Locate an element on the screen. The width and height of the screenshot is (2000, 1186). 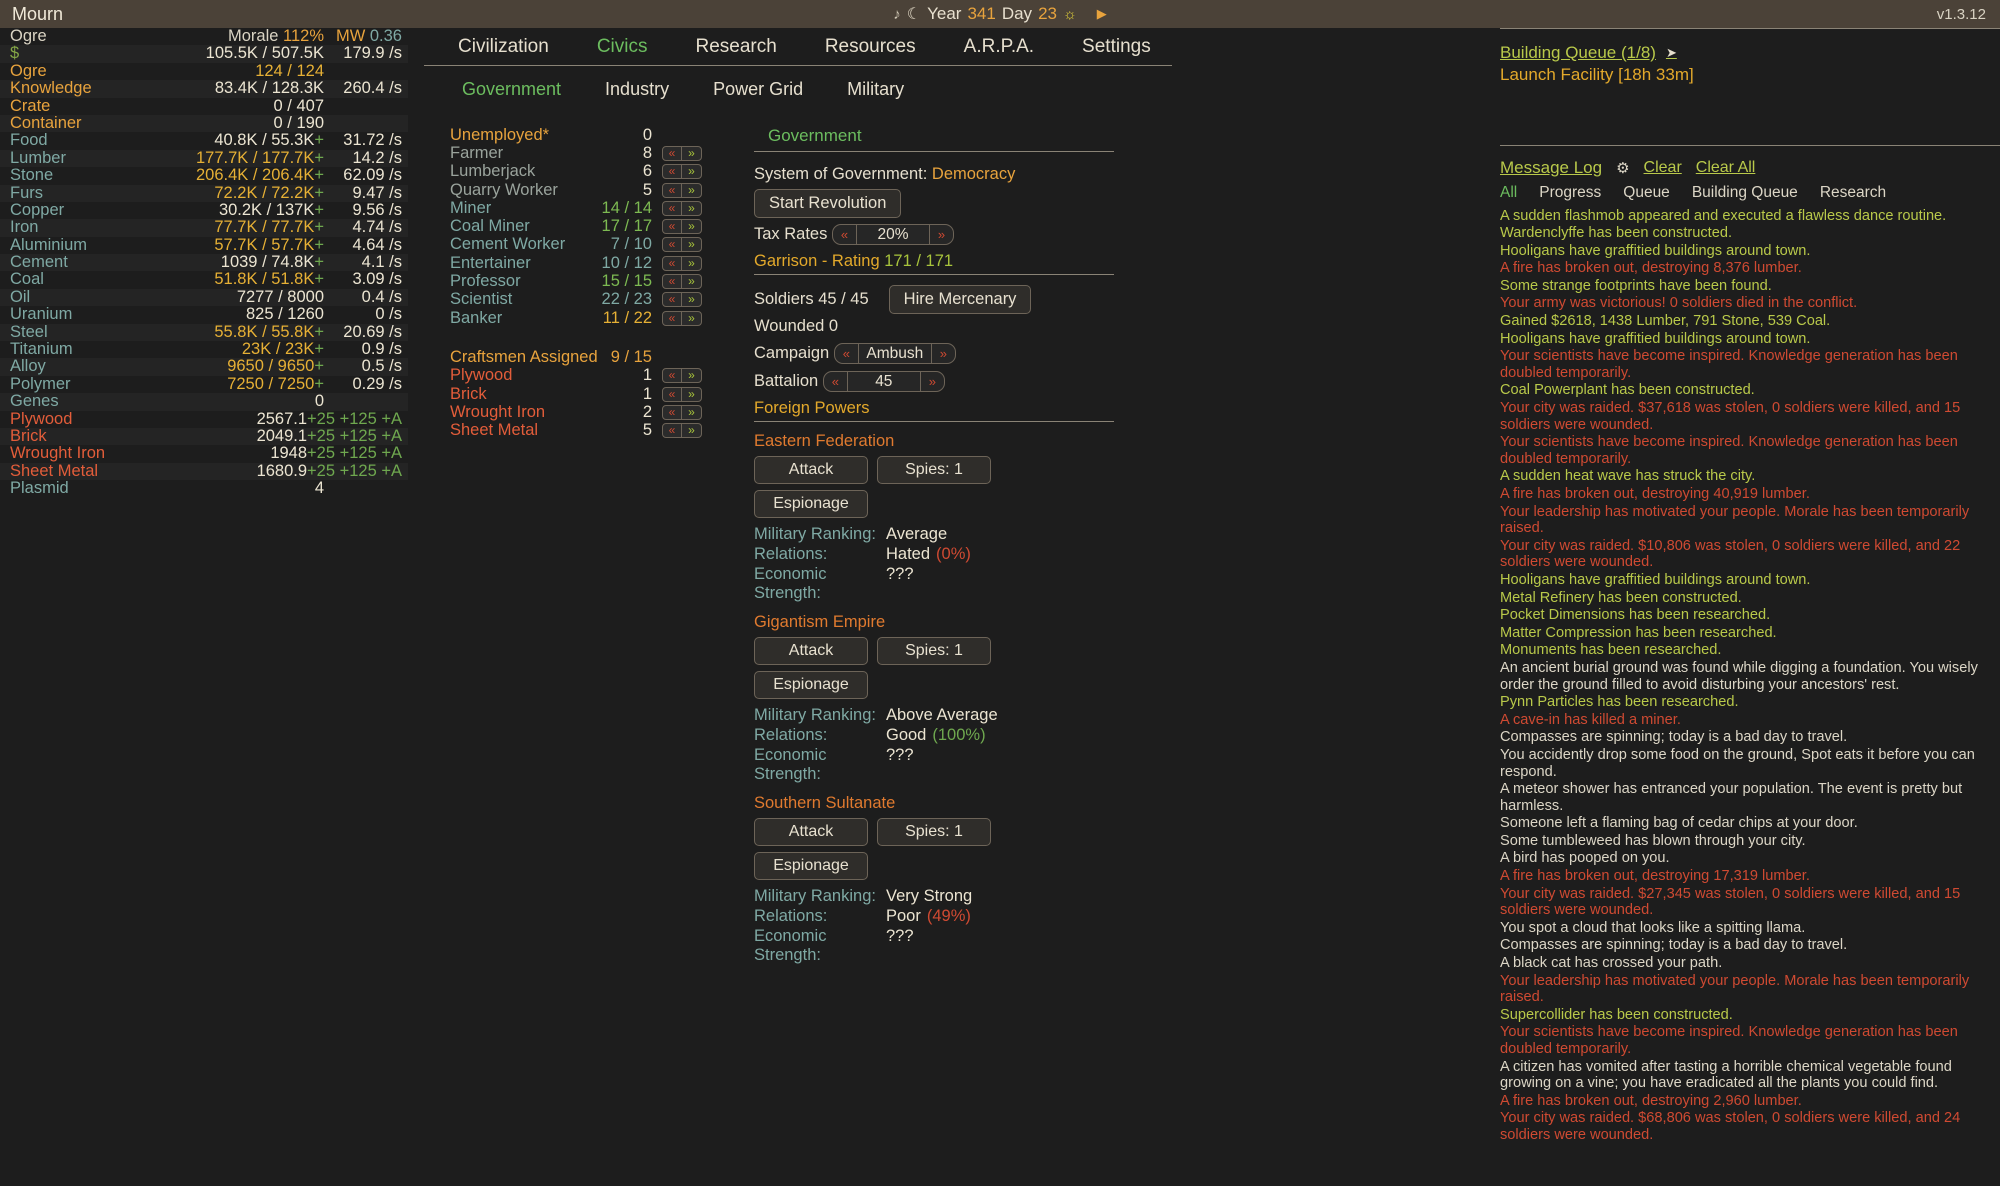
campaign-next-button: » is located at coordinates (942, 353).